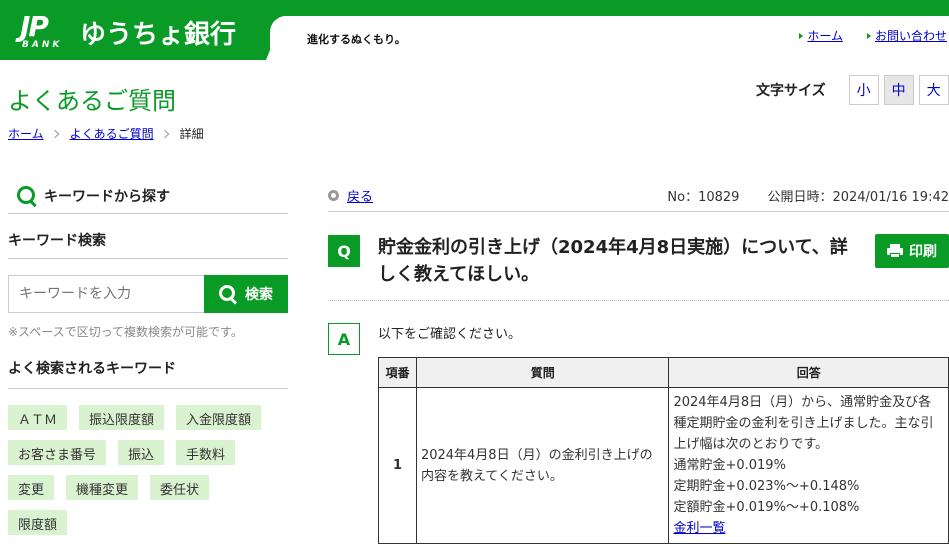 Image resolution: width=949 pixels, height=544 pixels. Describe the element at coordinates (933, 90) in the screenshot. I see `font-size-large-button: 大` at that location.